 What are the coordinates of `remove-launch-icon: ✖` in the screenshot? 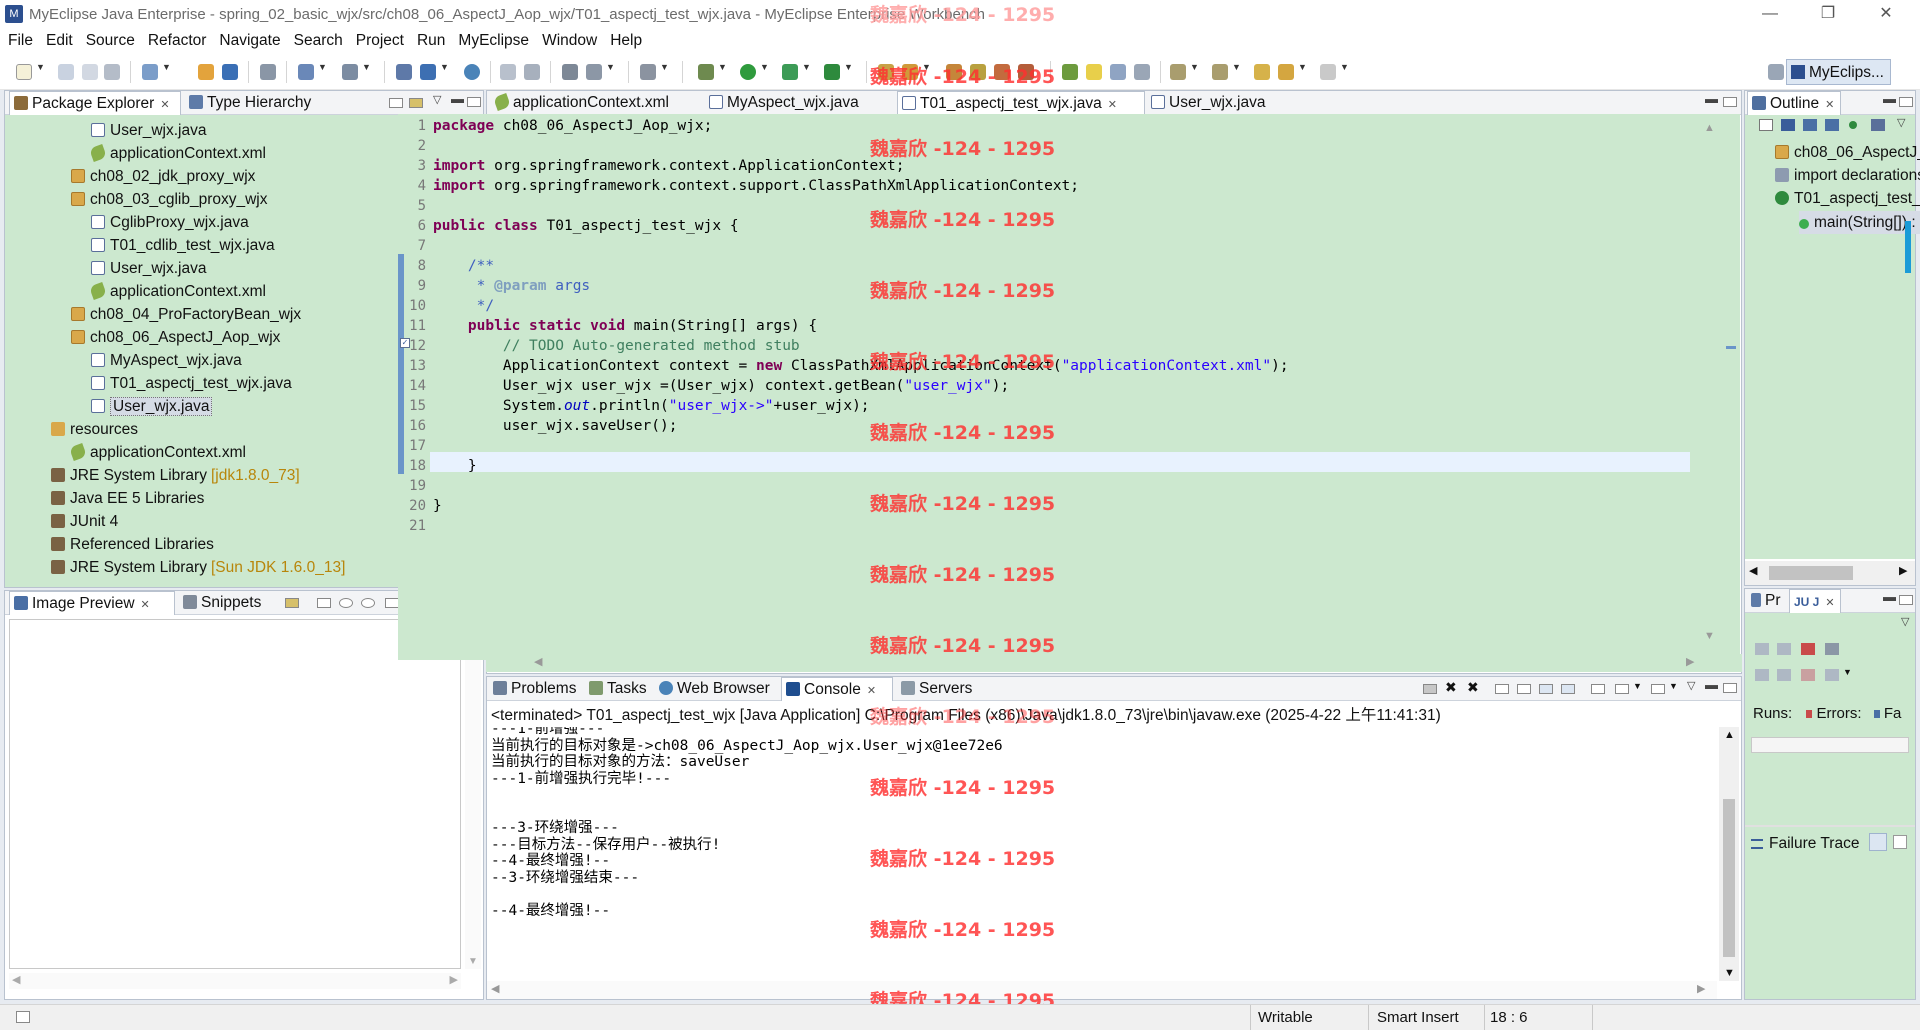 It's located at (1451, 687).